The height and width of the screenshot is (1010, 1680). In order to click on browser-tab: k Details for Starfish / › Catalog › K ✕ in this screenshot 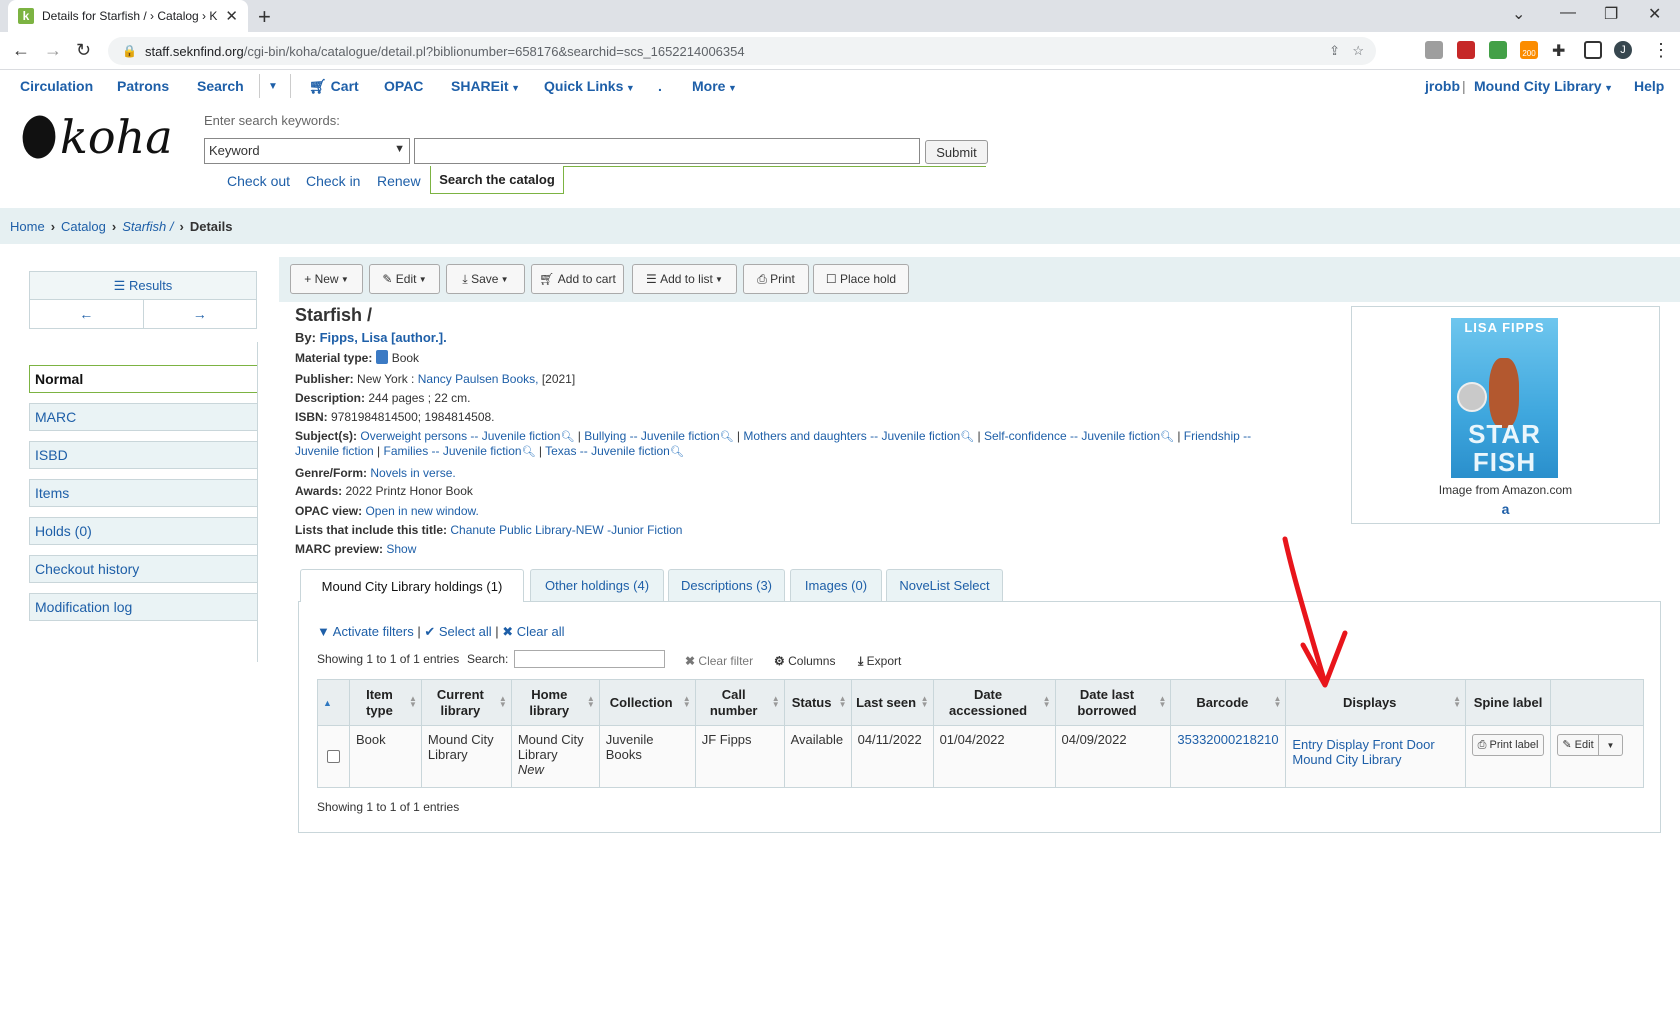, I will do `click(128, 16)`.